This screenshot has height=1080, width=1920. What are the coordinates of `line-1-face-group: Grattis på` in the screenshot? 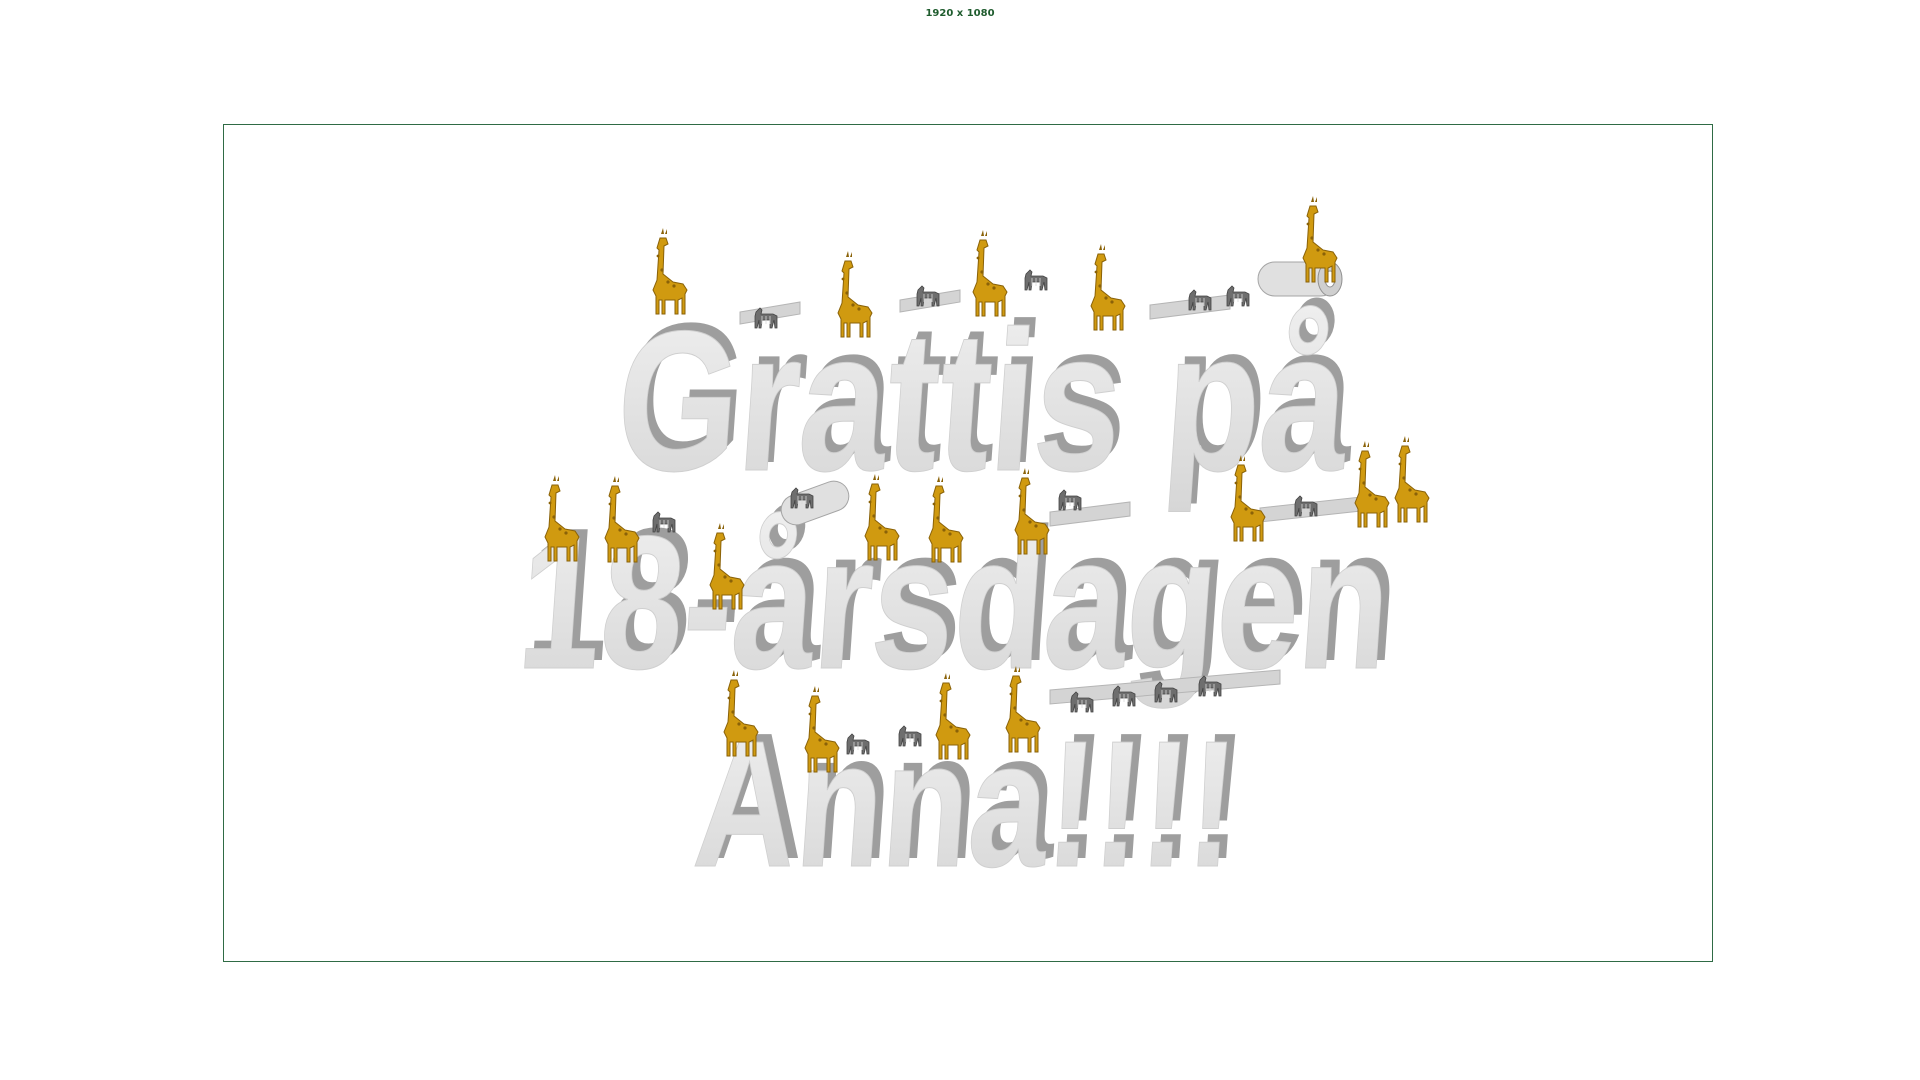 It's located at (983, 402).